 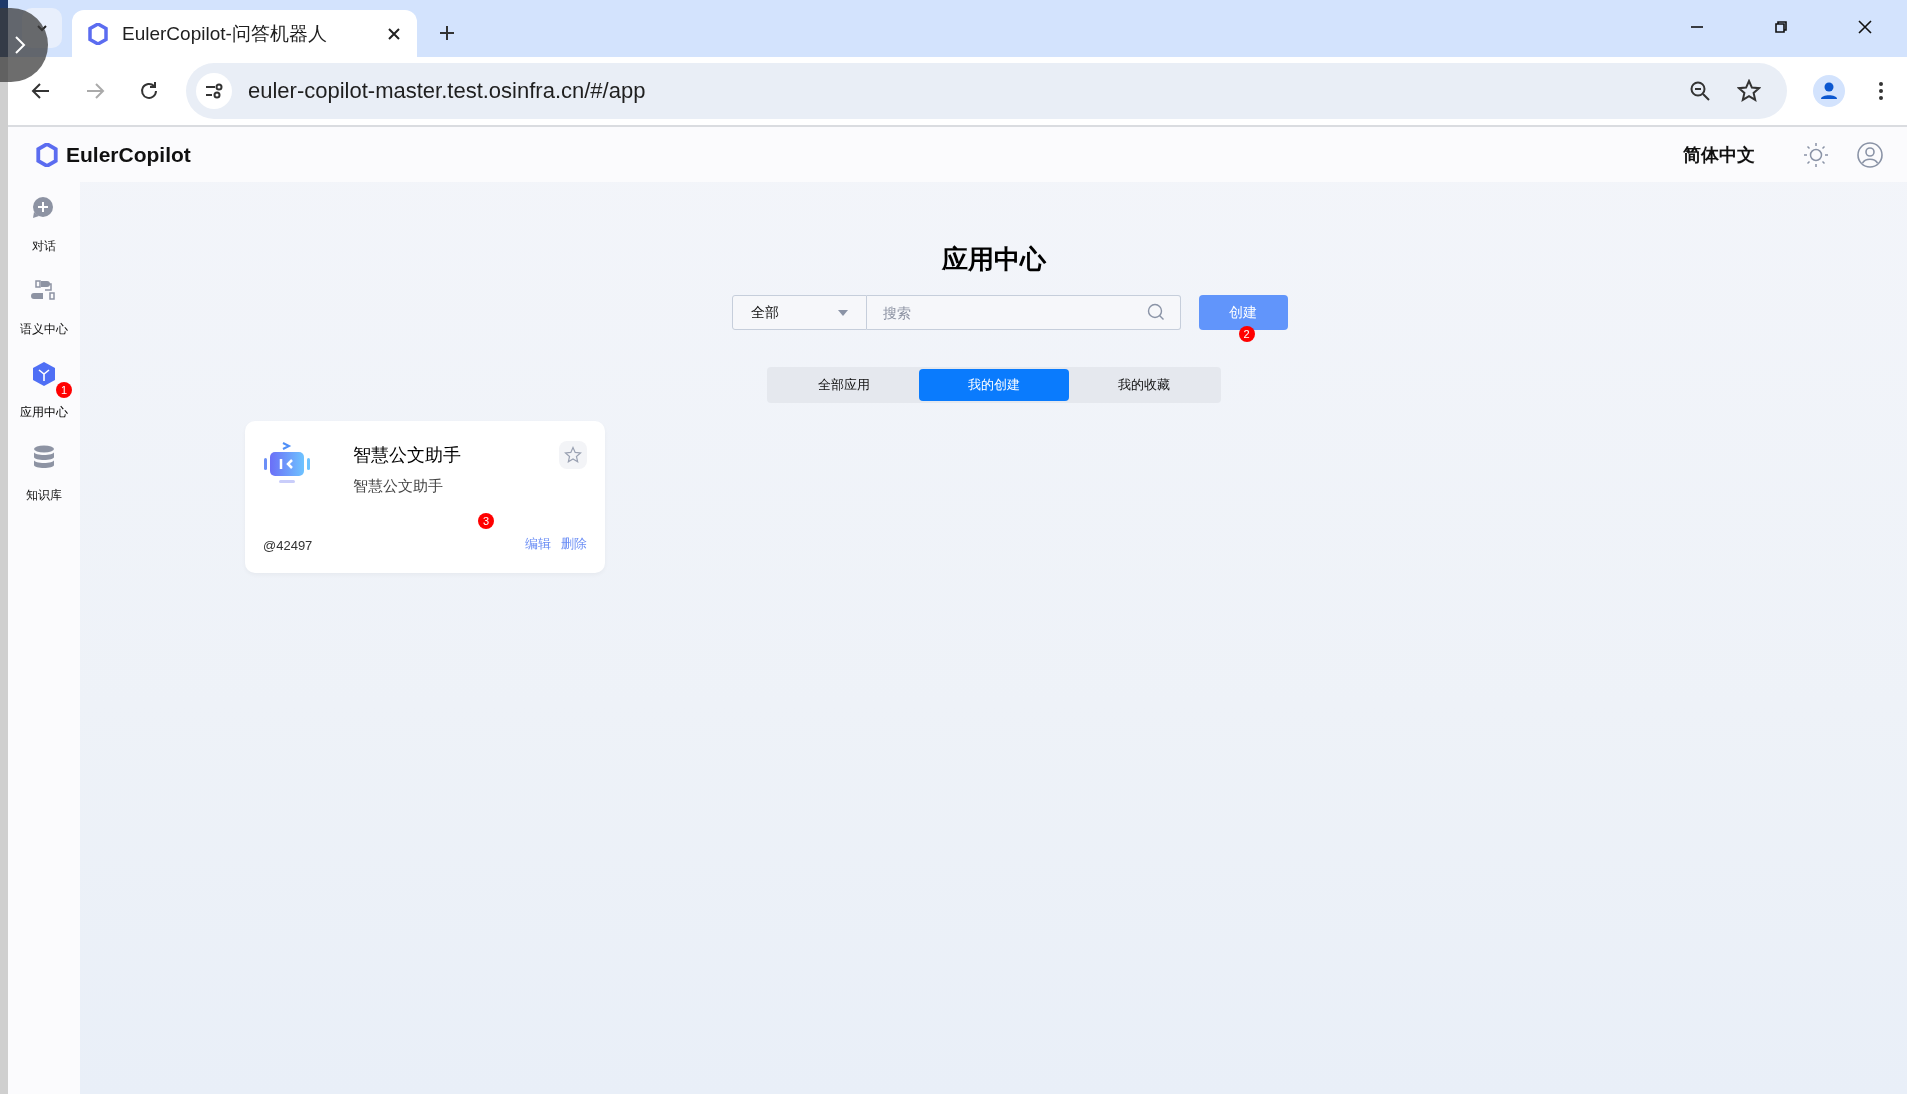 What do you see at coordinates (993, 385) in the screenshot?
I see `filter-tab: 我的创建` at bounding box center [993, 385].